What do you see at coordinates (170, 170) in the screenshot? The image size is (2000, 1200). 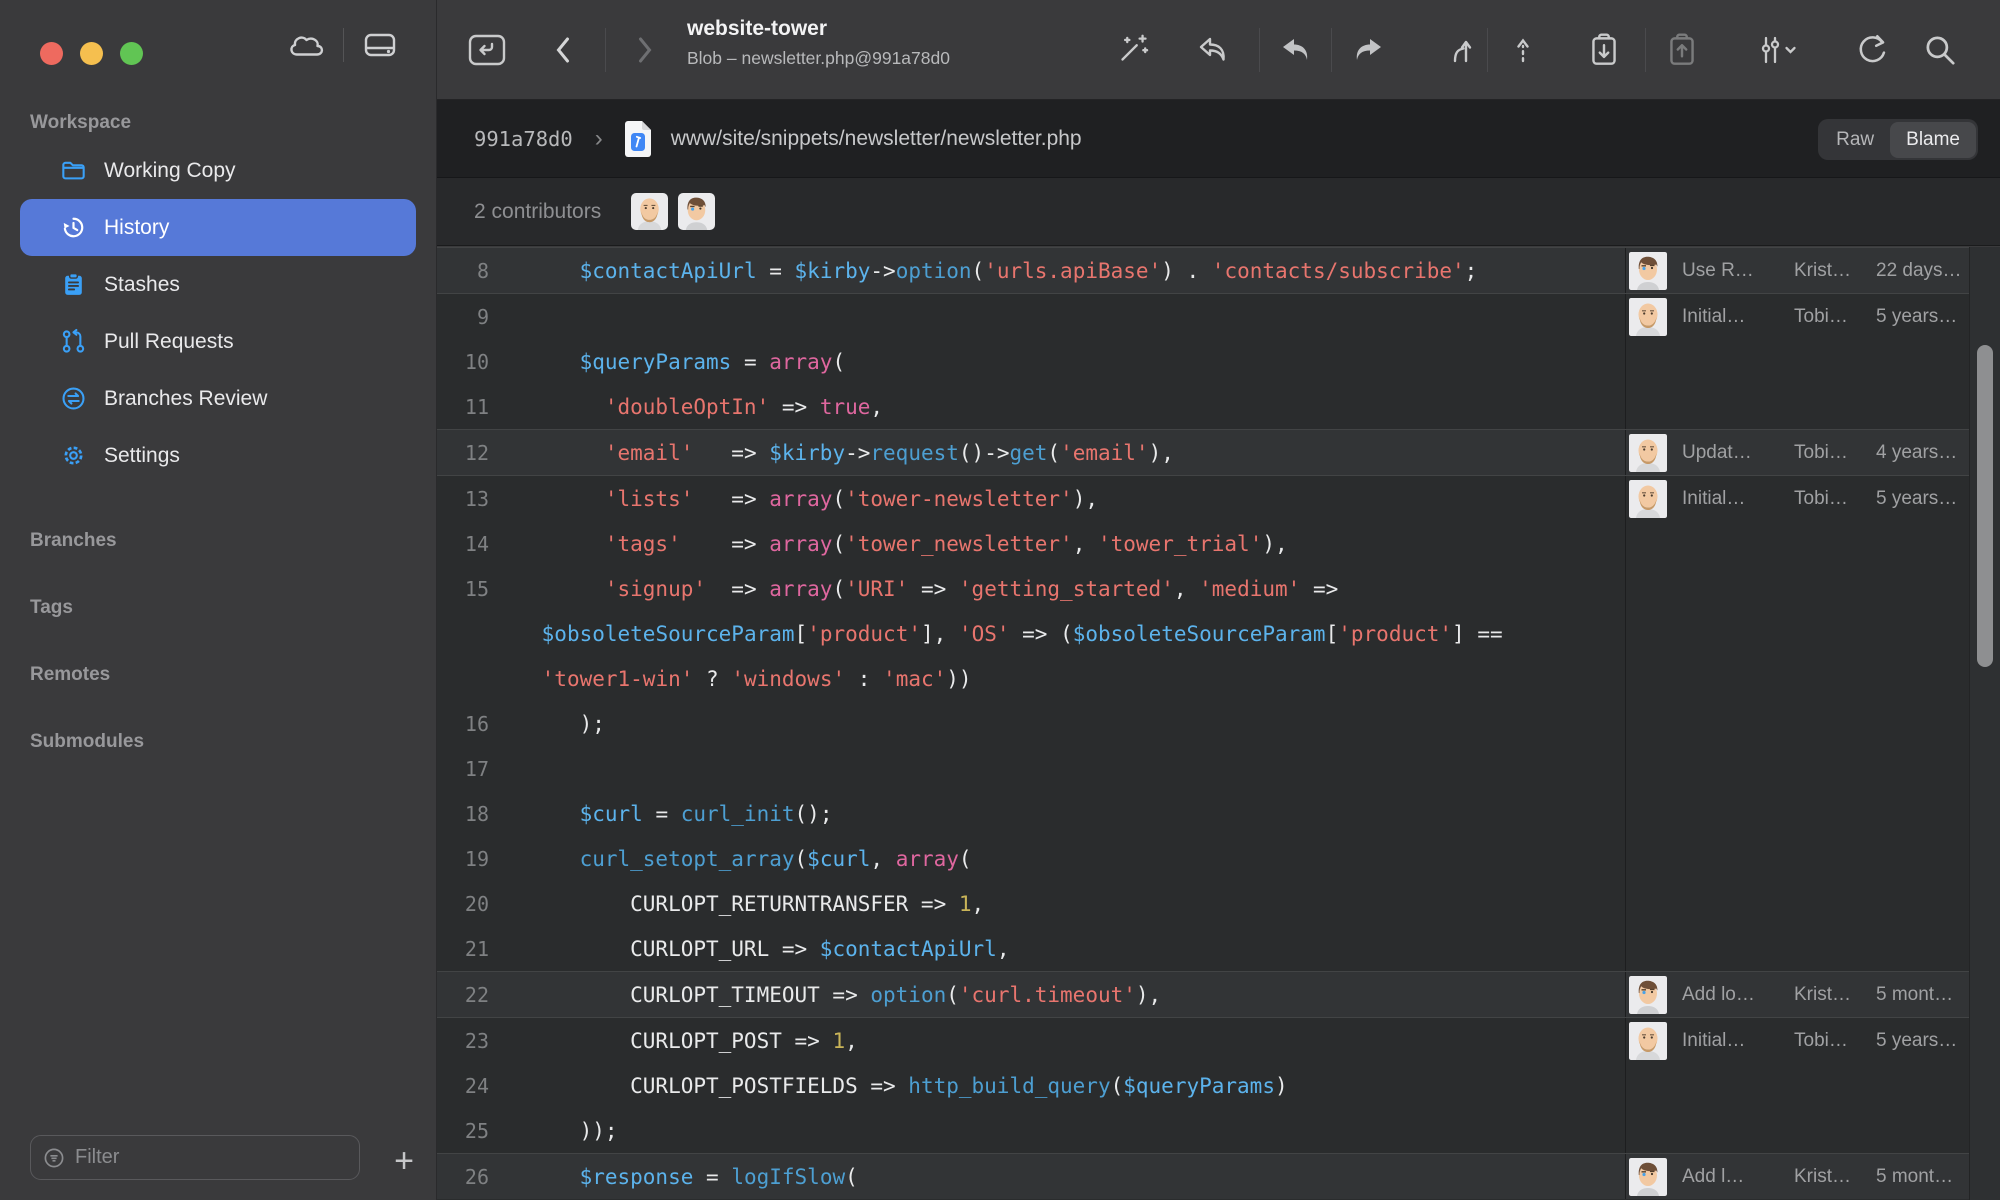 I see `sidebar-item-label: Working Copy` at bounding box center [170, 170].